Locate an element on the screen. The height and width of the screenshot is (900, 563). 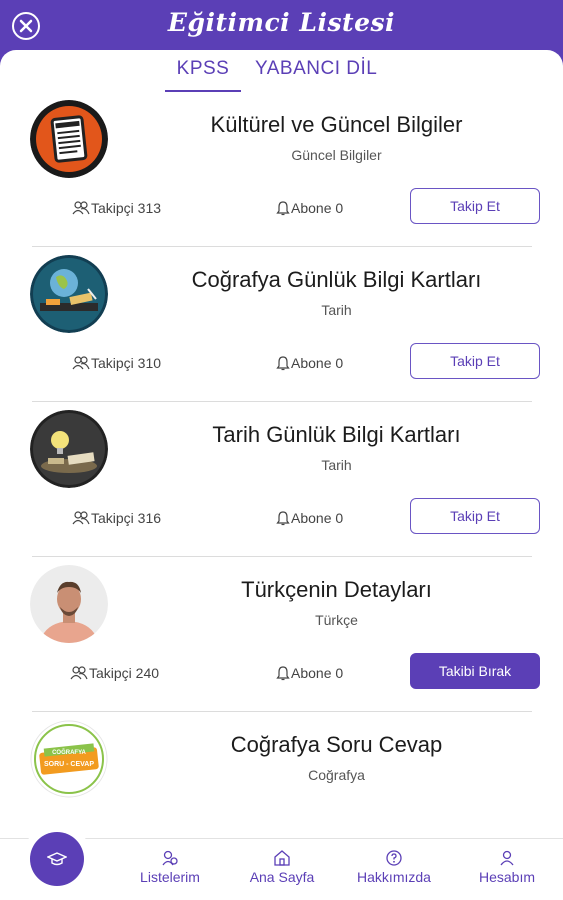
bottom-navigation: Listelerim Ana Sayfa Hakkımızda Hesabım is located at coordinates (281, 866).